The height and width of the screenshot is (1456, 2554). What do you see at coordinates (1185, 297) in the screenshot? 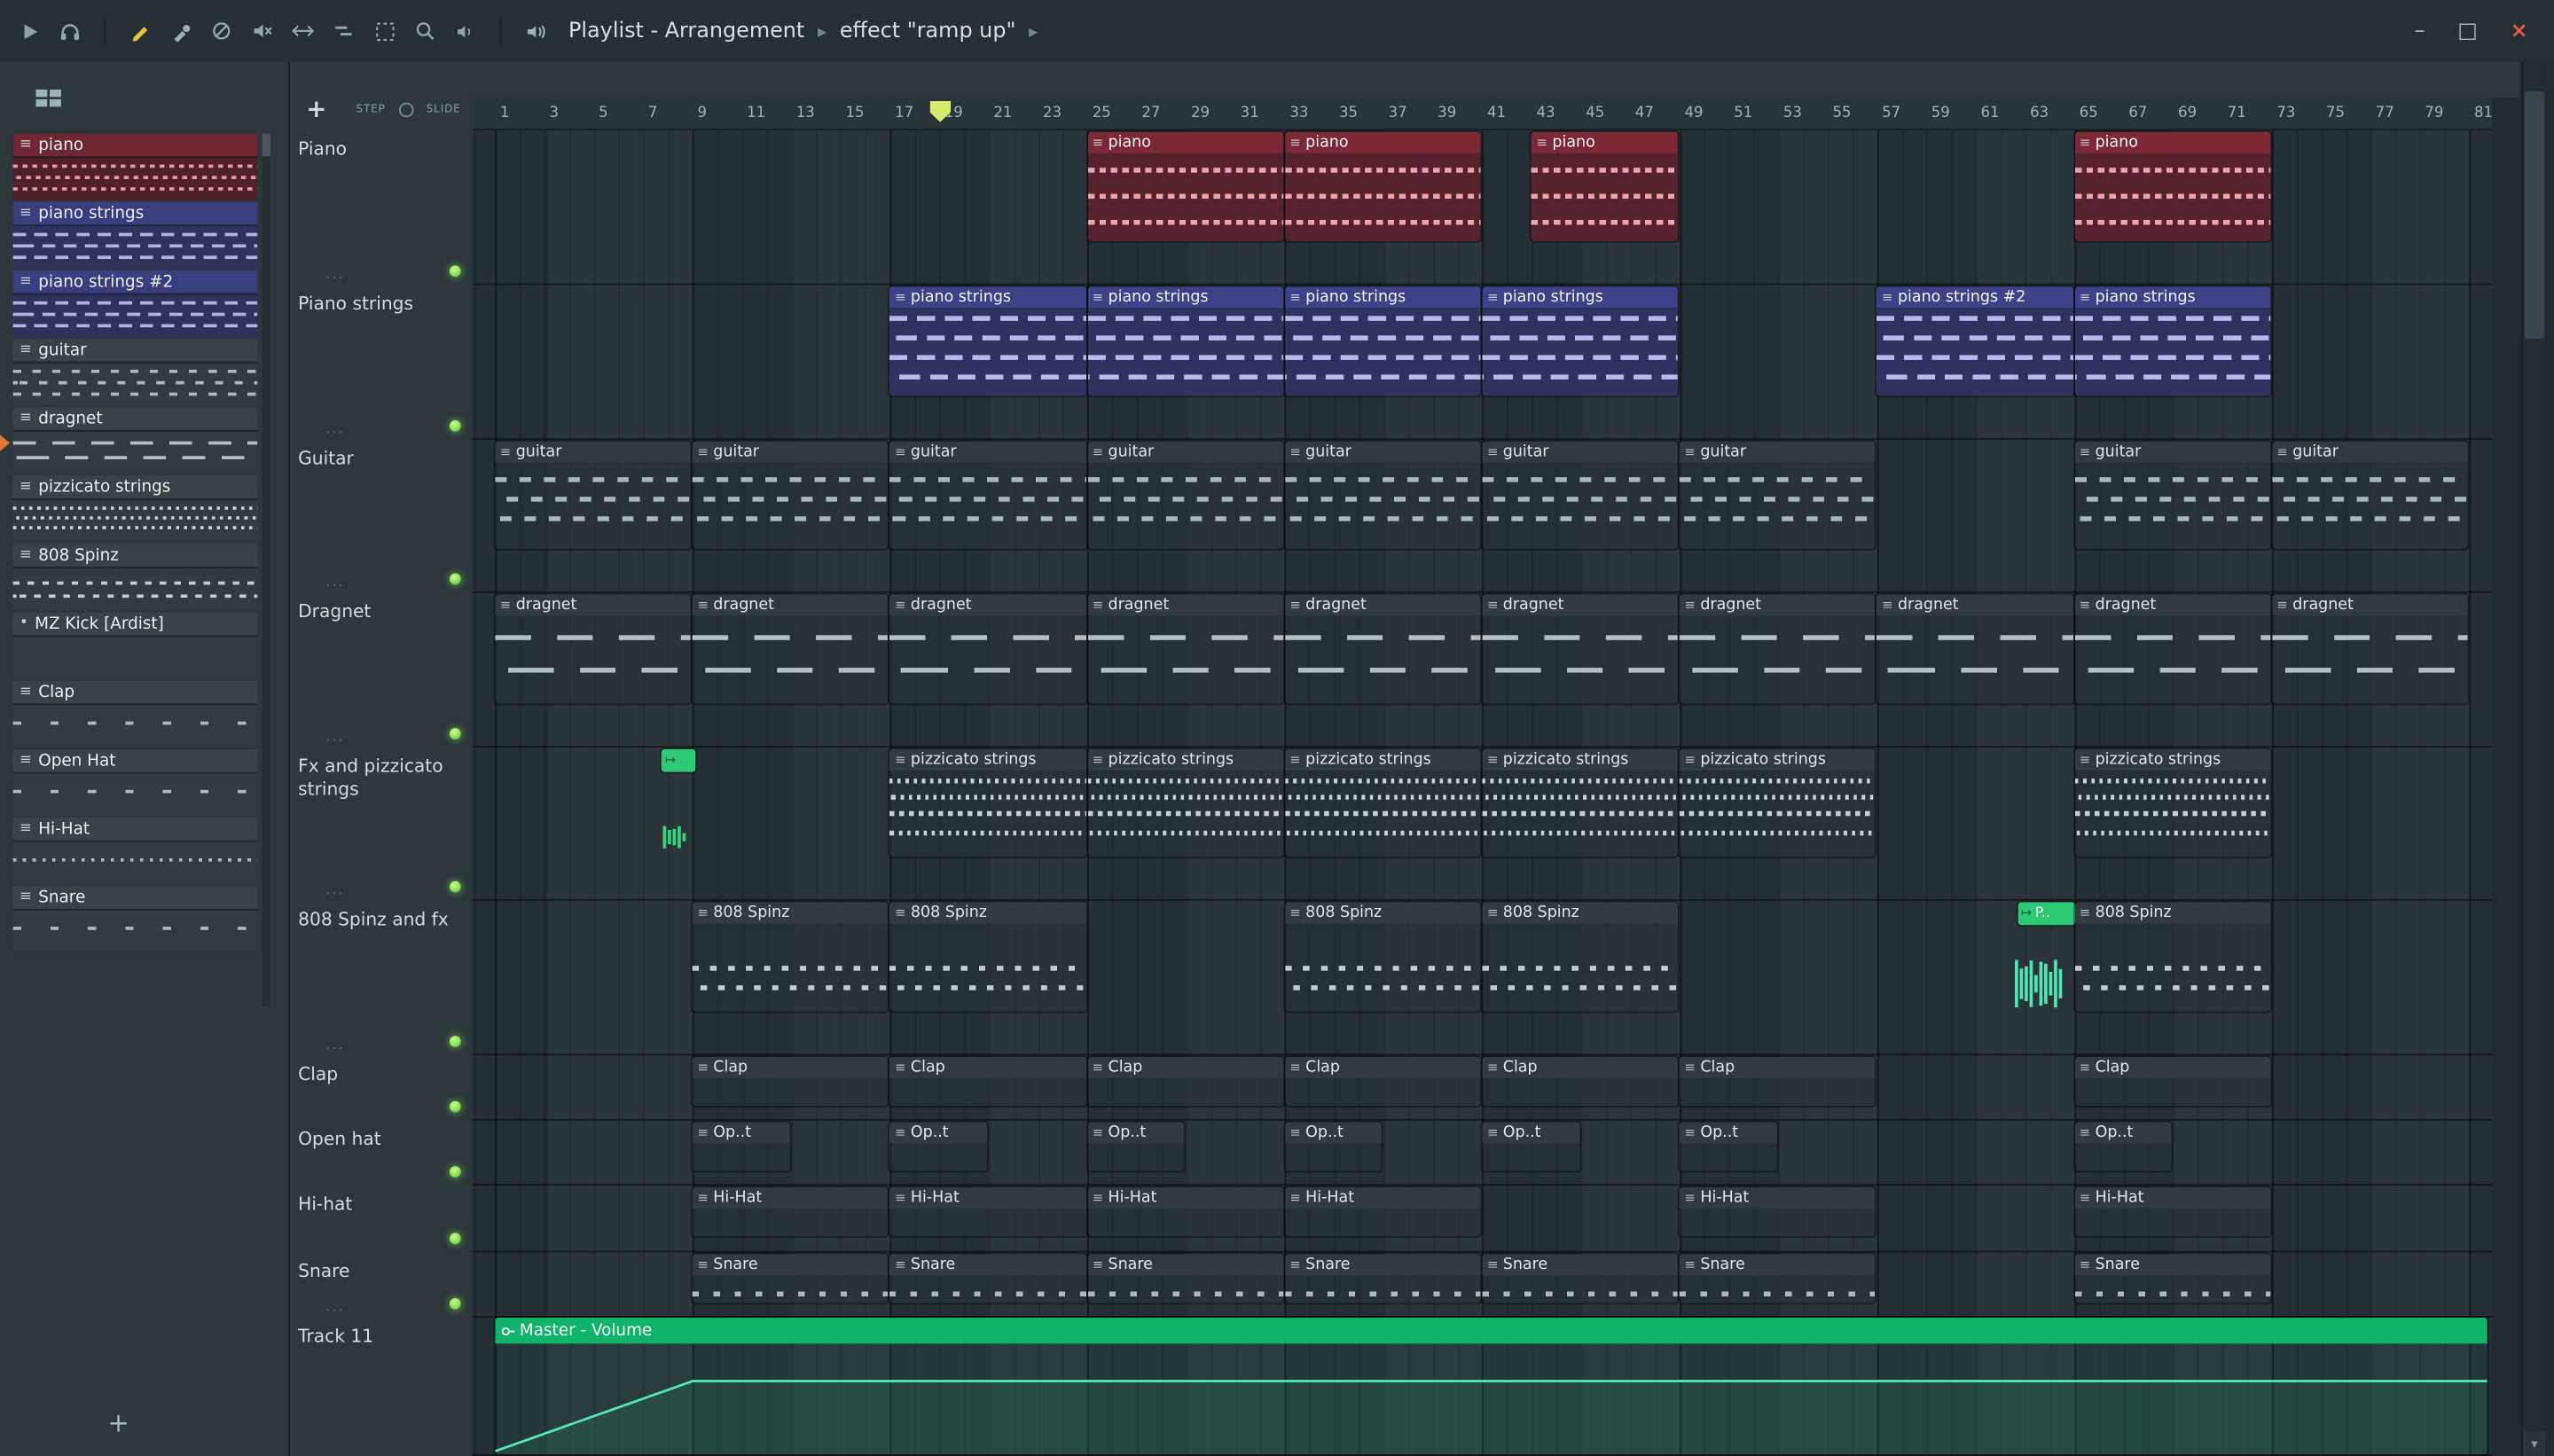
I see `clip-header: ≡ piano strings` at bounding box center [1185, 297].